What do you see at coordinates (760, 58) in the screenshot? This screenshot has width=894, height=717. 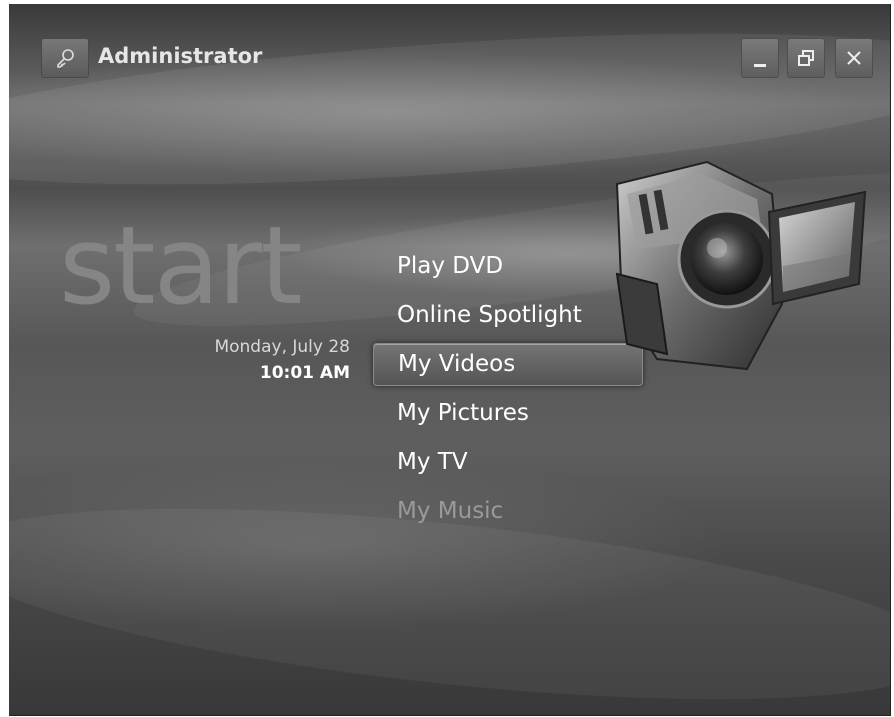 I see `minimize-button` at bounding box center [760, 58].